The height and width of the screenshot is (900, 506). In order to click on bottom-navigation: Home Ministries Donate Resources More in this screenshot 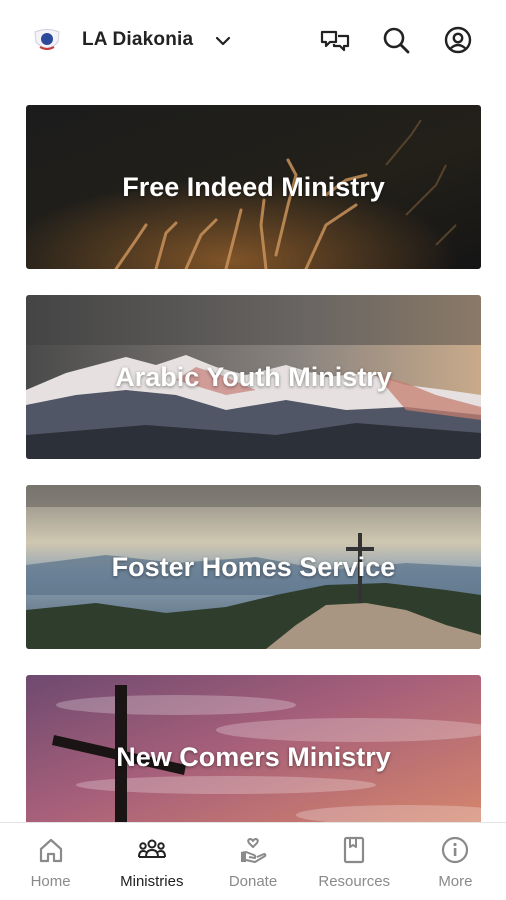, I will do `click(253, 861)`.